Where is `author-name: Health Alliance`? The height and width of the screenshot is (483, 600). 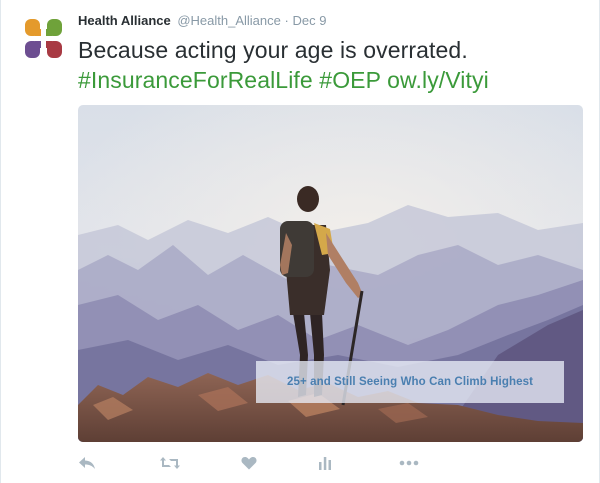
author-name: Health Alliance is located at coordinates (124, 20).